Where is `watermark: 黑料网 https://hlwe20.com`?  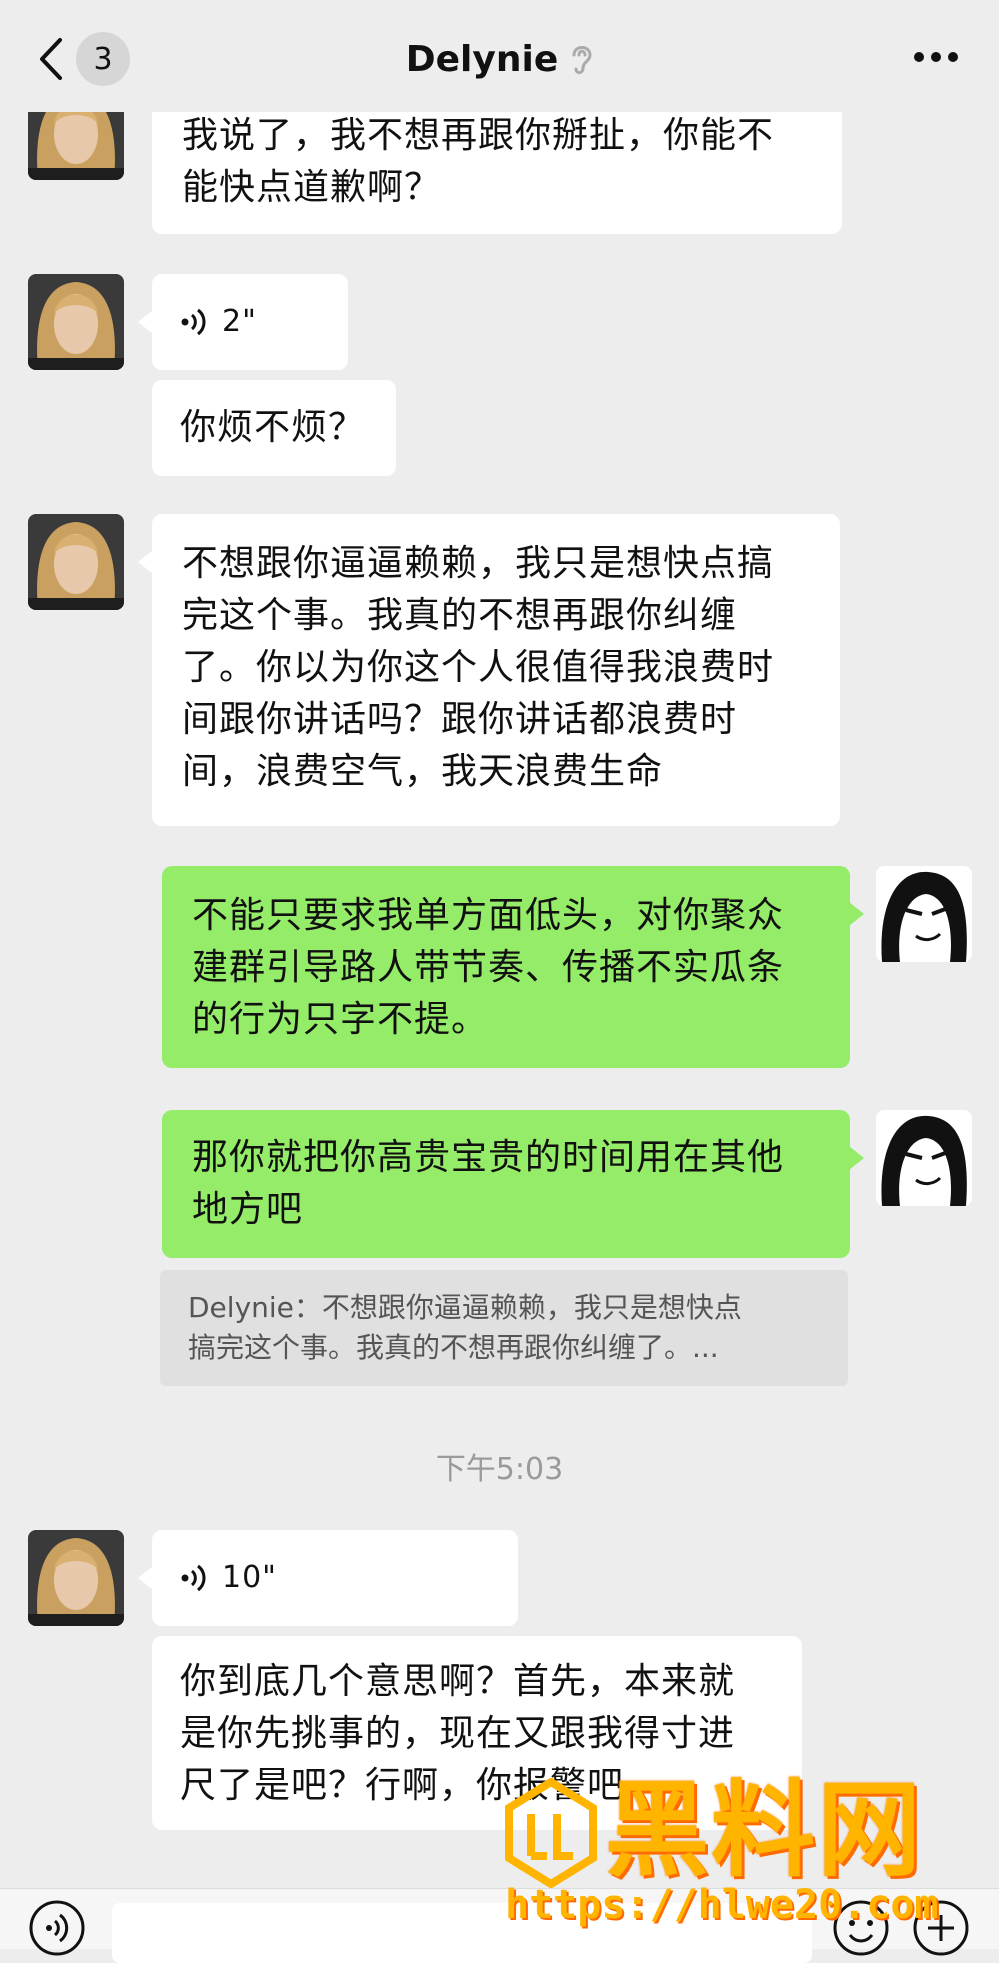
watermark: 黑料网 https://hlwe20.com is located at coordinates (745, 1850).